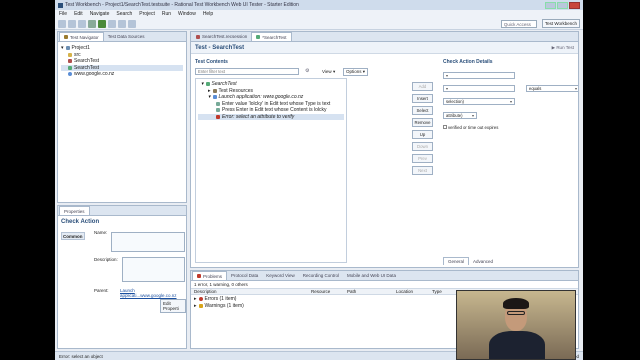 This screenshot has height=360, width=640. What do you see at coordinates (422, 110) in the screenshot?
I see `select-button: Select` at bounding box center [422, 110].